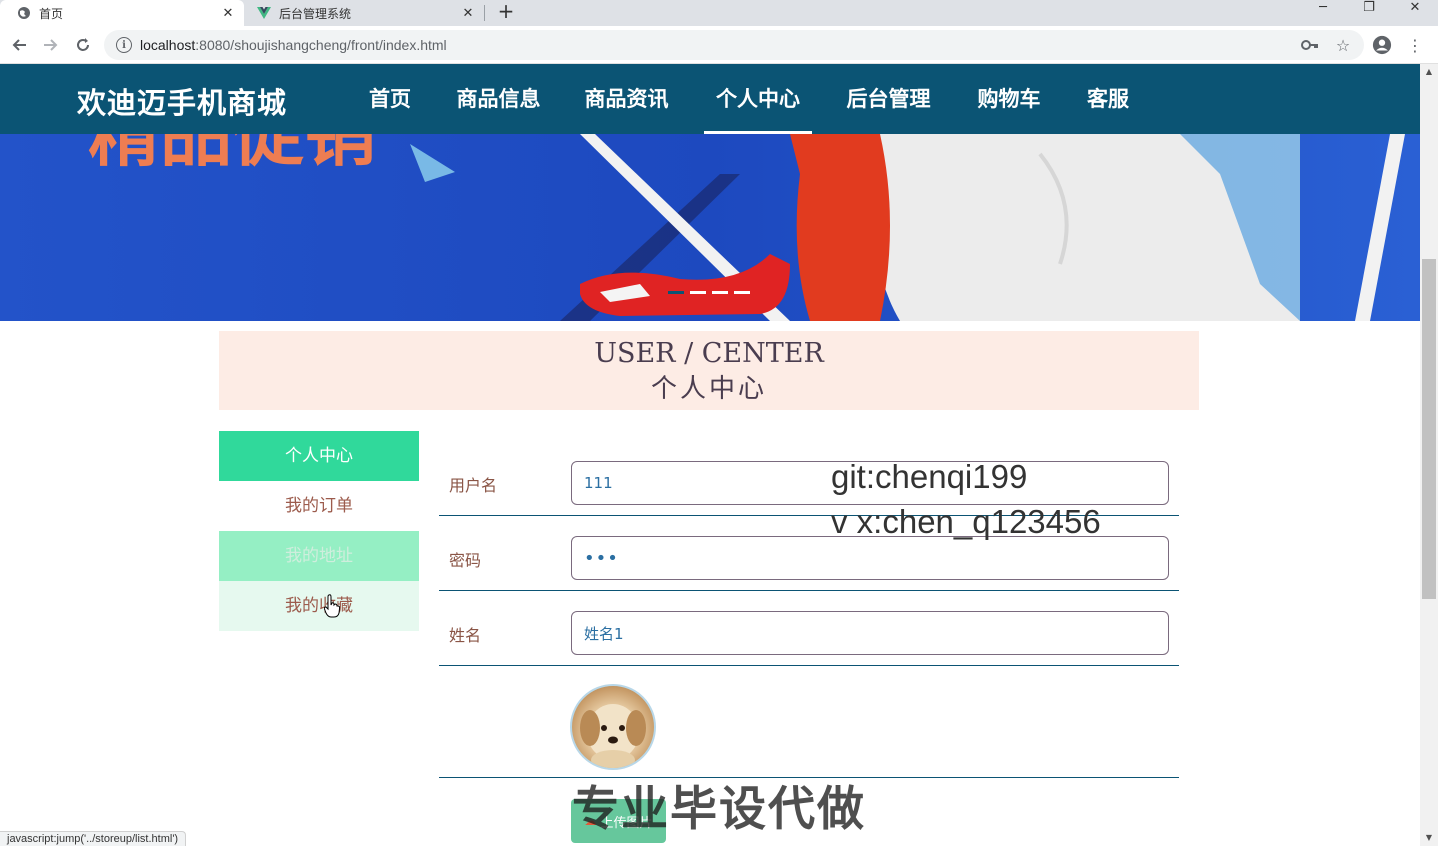 The width and height of the screenshot is (1438, 846). What do you see at coordinates (364, 13) in the screenshot?
I see `tab-admin: 后台管理系统 ✕` at bounding box center [364, 13].